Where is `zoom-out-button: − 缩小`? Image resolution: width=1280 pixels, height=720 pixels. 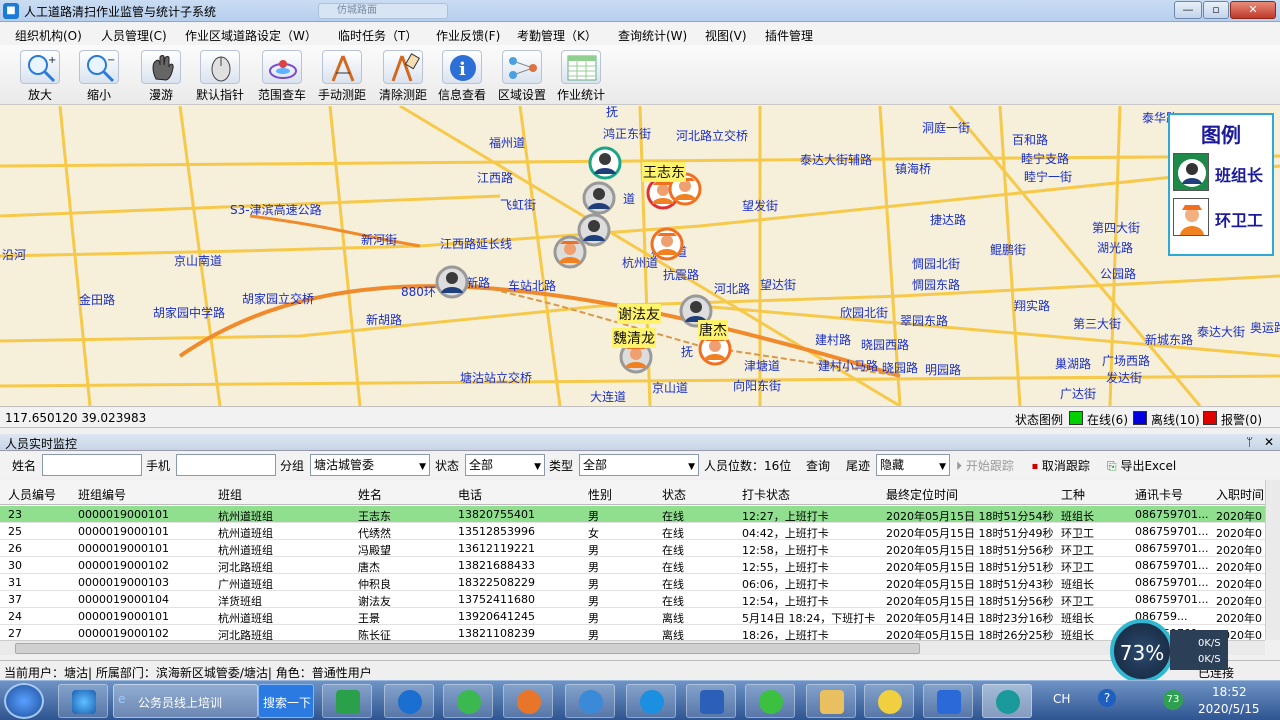
zoom-out-button: − 缩小 is located at coordinates (99, 75).